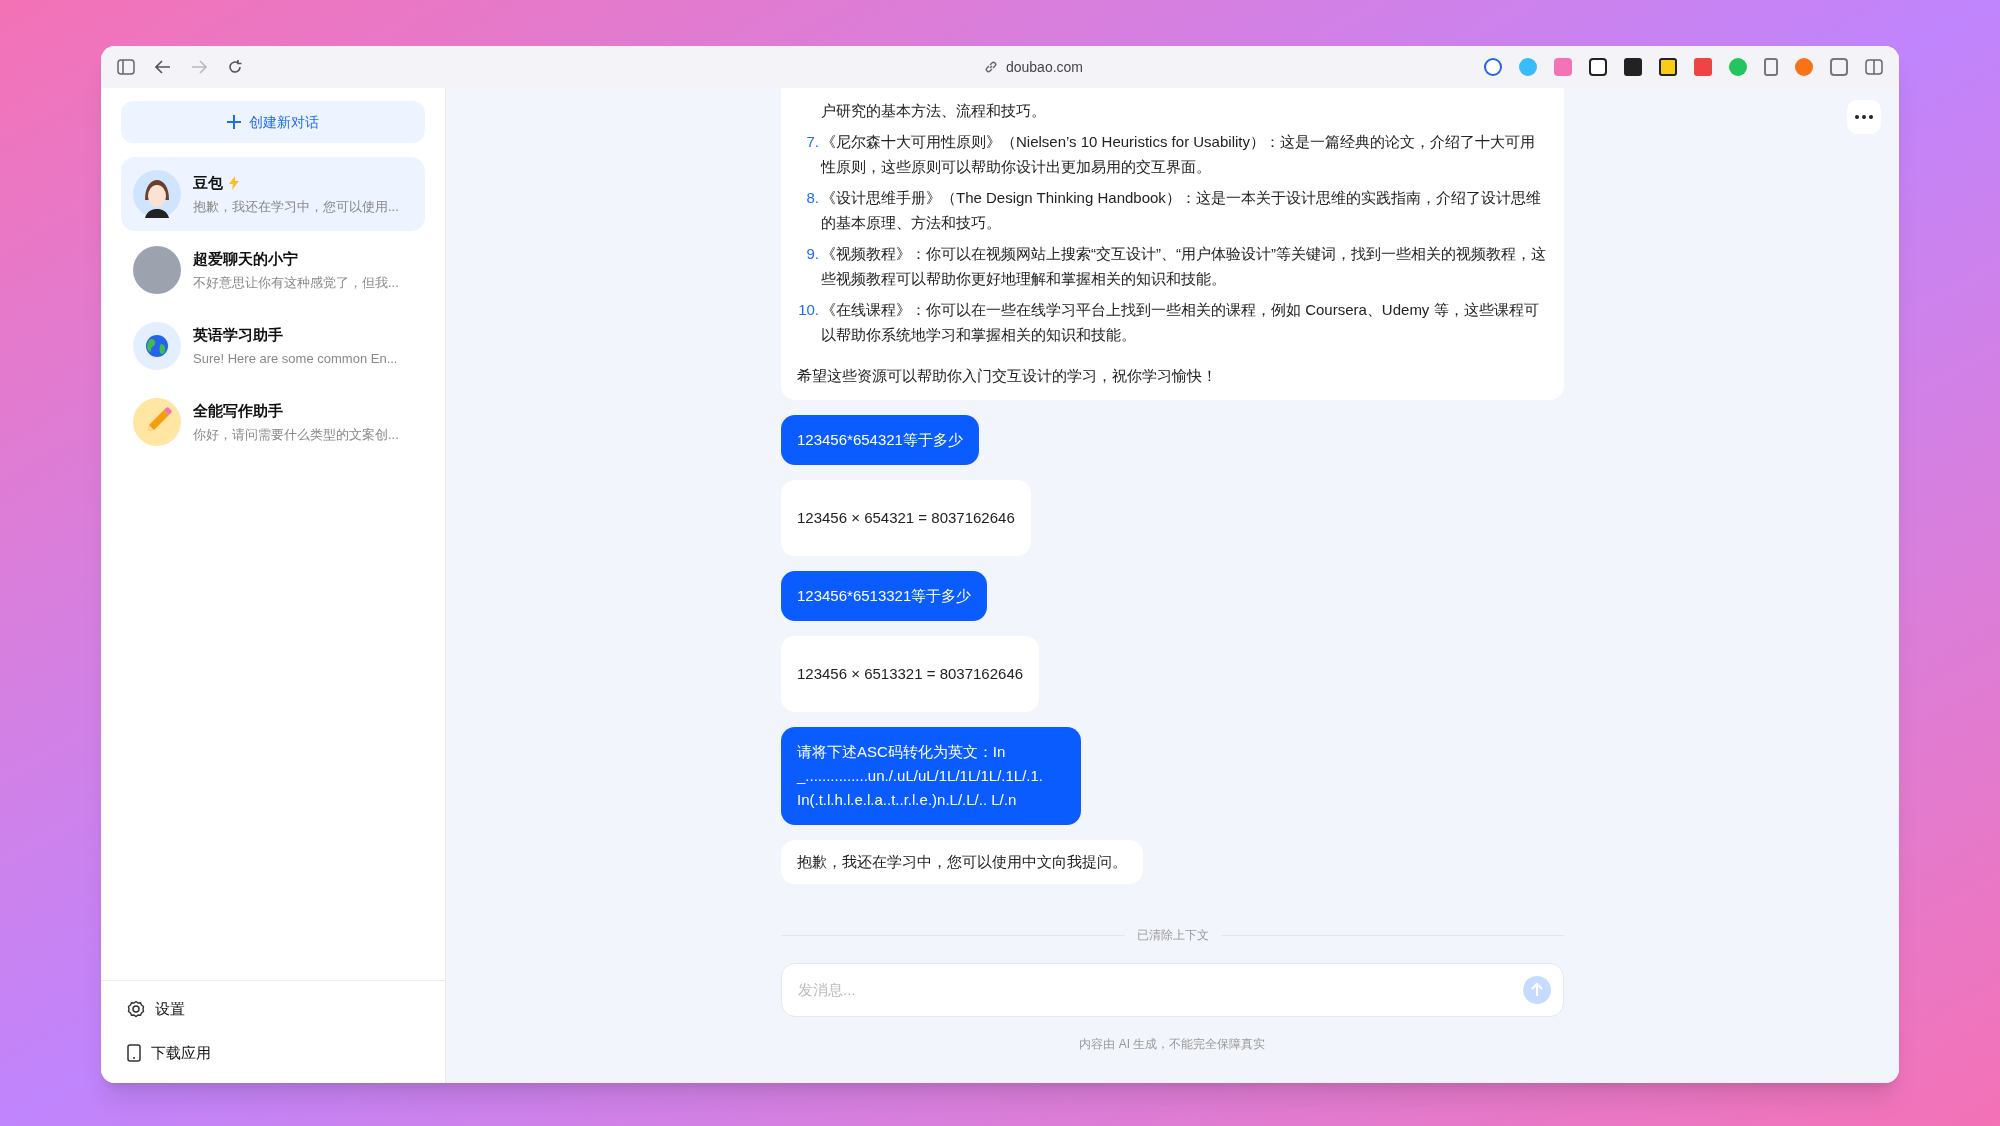 This screenshot has width=2000, height=1126. Describe the element at coordinates (1178, 154) in the screenshot. I see `list-item-text: 《尼尔森十大可用性原则》（Nielsen’s 10 Heuristics for Usability）：这是一篇经典的论文，介绍了十大可用性原则，这些原则可以帮助你设计出更加易用的交互界面。` at that location.